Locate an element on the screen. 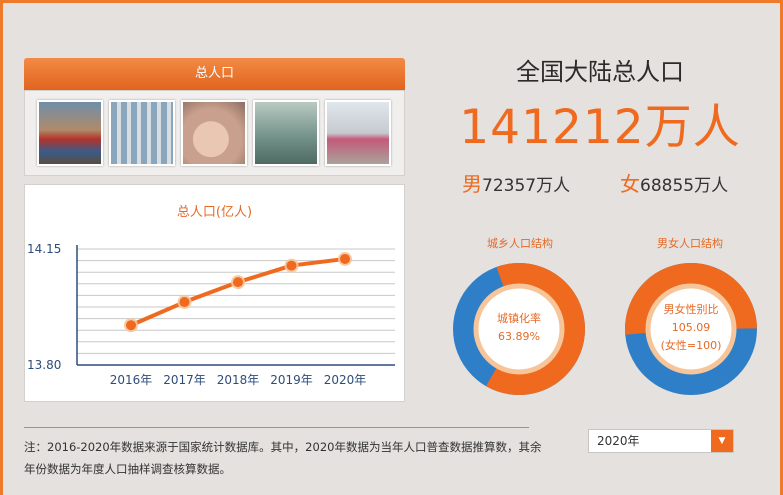 The image size is (783, 495). x-tick-label: 2020年 is located at coordinates (345, 380).